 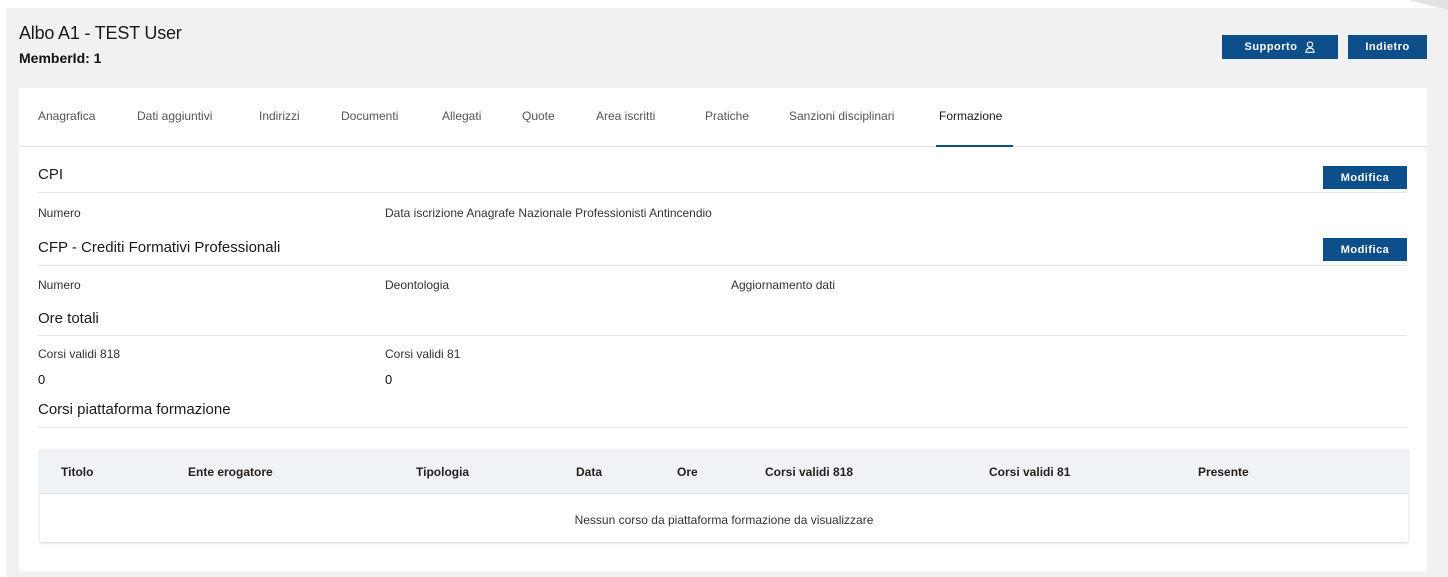 What do you see at coordinates (625, 116) in the screenshot?
I see `tab-area-iscritti: Area iscritti` at bounding box center [625, 116].